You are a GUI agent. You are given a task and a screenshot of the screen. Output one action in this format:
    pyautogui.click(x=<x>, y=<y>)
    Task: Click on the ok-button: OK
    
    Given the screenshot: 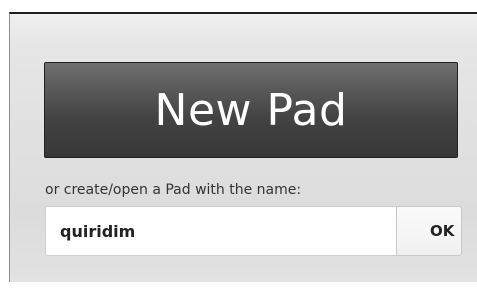 What is the action you would take?
    pyautogui.click(x=429, y=231)
    